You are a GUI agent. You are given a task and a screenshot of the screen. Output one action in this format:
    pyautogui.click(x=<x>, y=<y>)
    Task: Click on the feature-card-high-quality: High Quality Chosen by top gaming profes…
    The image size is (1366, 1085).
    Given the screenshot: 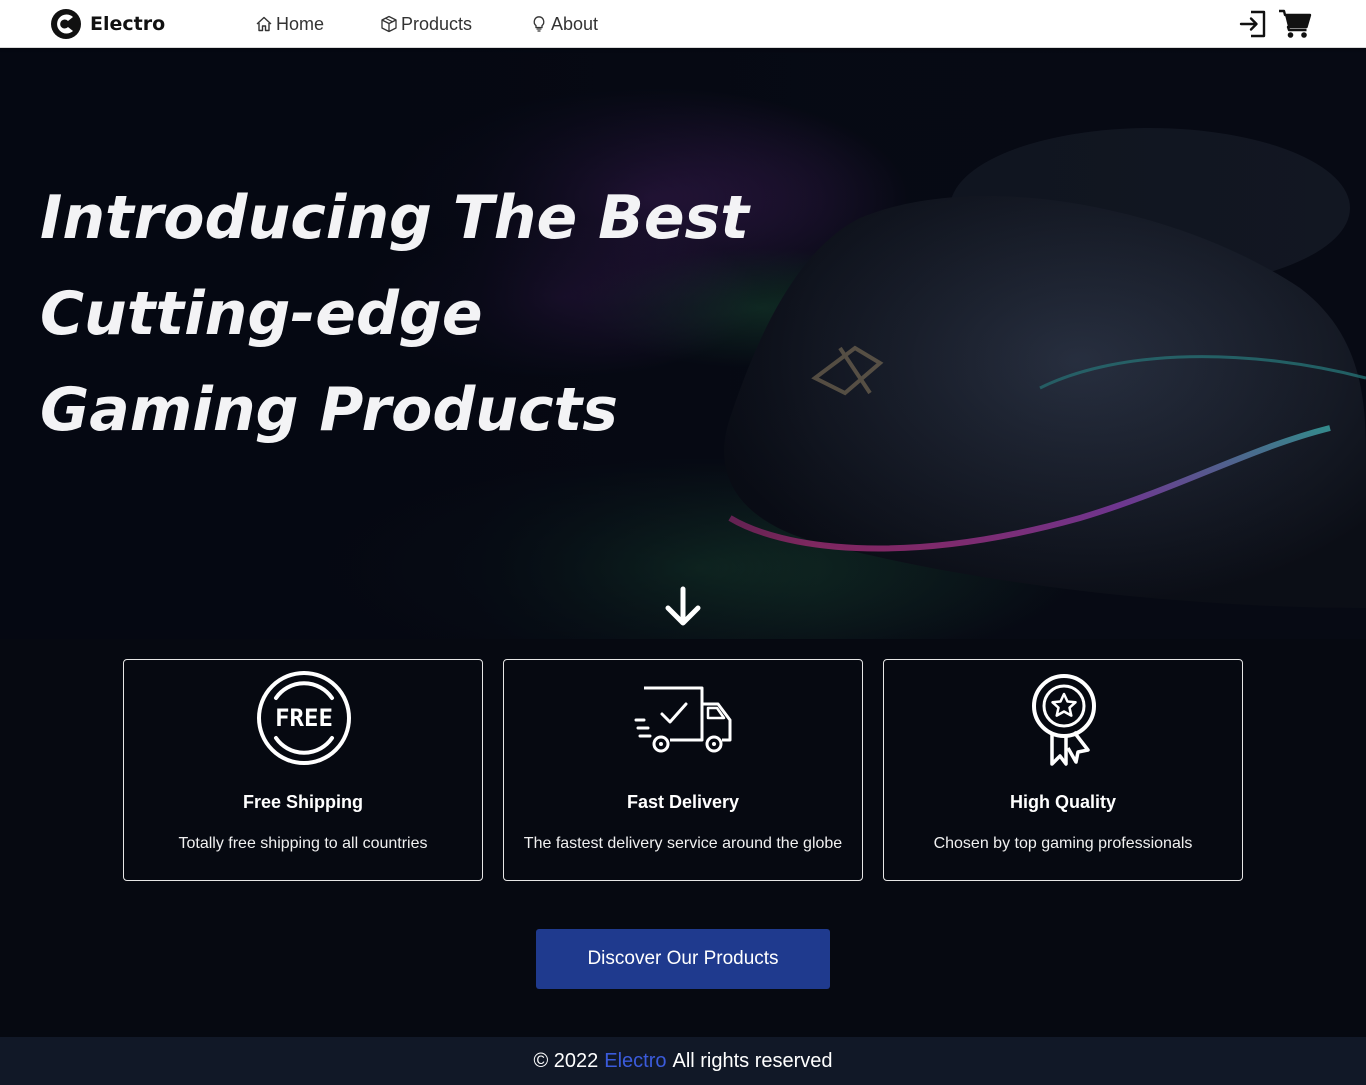 What is the action you would take?
    pyautogui.click(x=1063, y=770)
    